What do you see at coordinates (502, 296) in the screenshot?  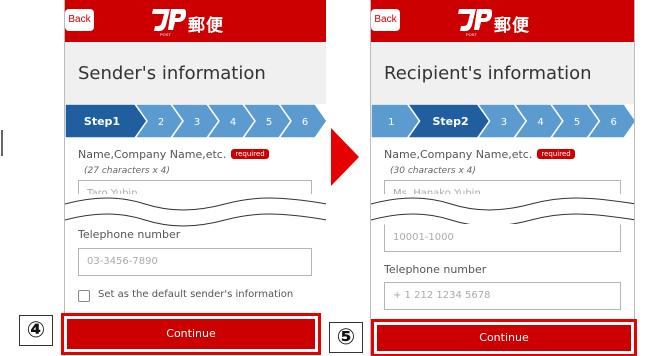 I see `phone-input: + 1 212 1234 5678` at bounding box center [502, 296].